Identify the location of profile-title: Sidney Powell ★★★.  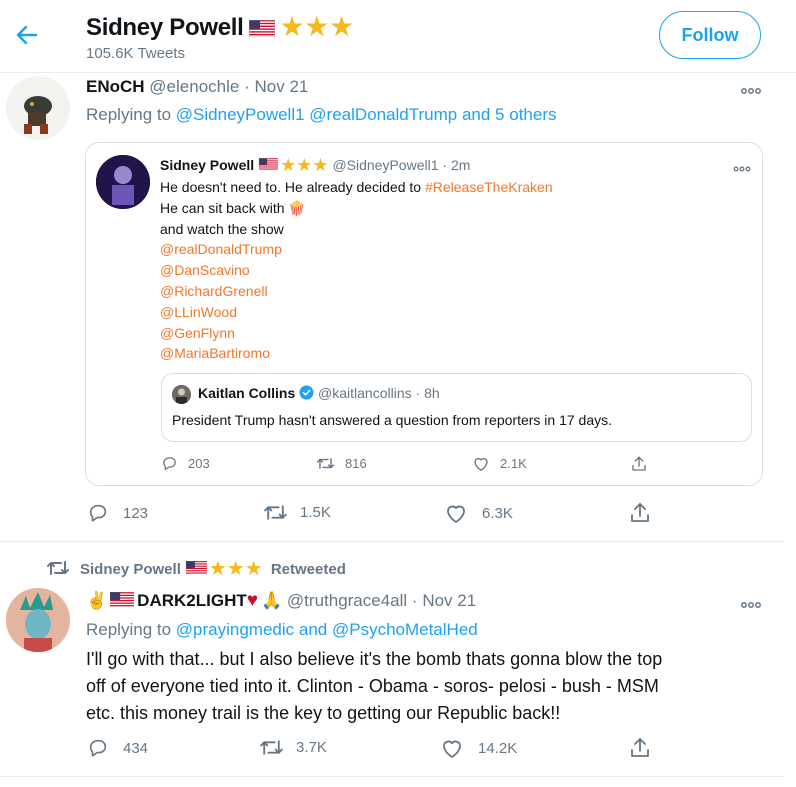
(220, 26).